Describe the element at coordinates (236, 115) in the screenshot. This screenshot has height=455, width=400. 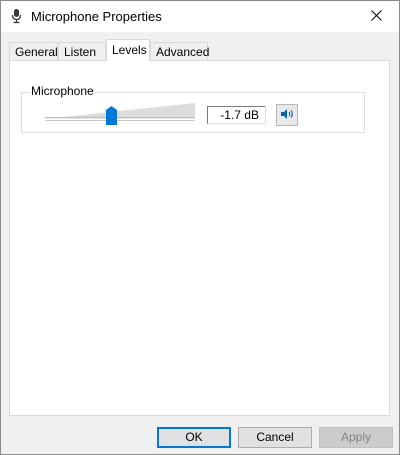
I see `level-value-field: -1.7 dB` at that location.